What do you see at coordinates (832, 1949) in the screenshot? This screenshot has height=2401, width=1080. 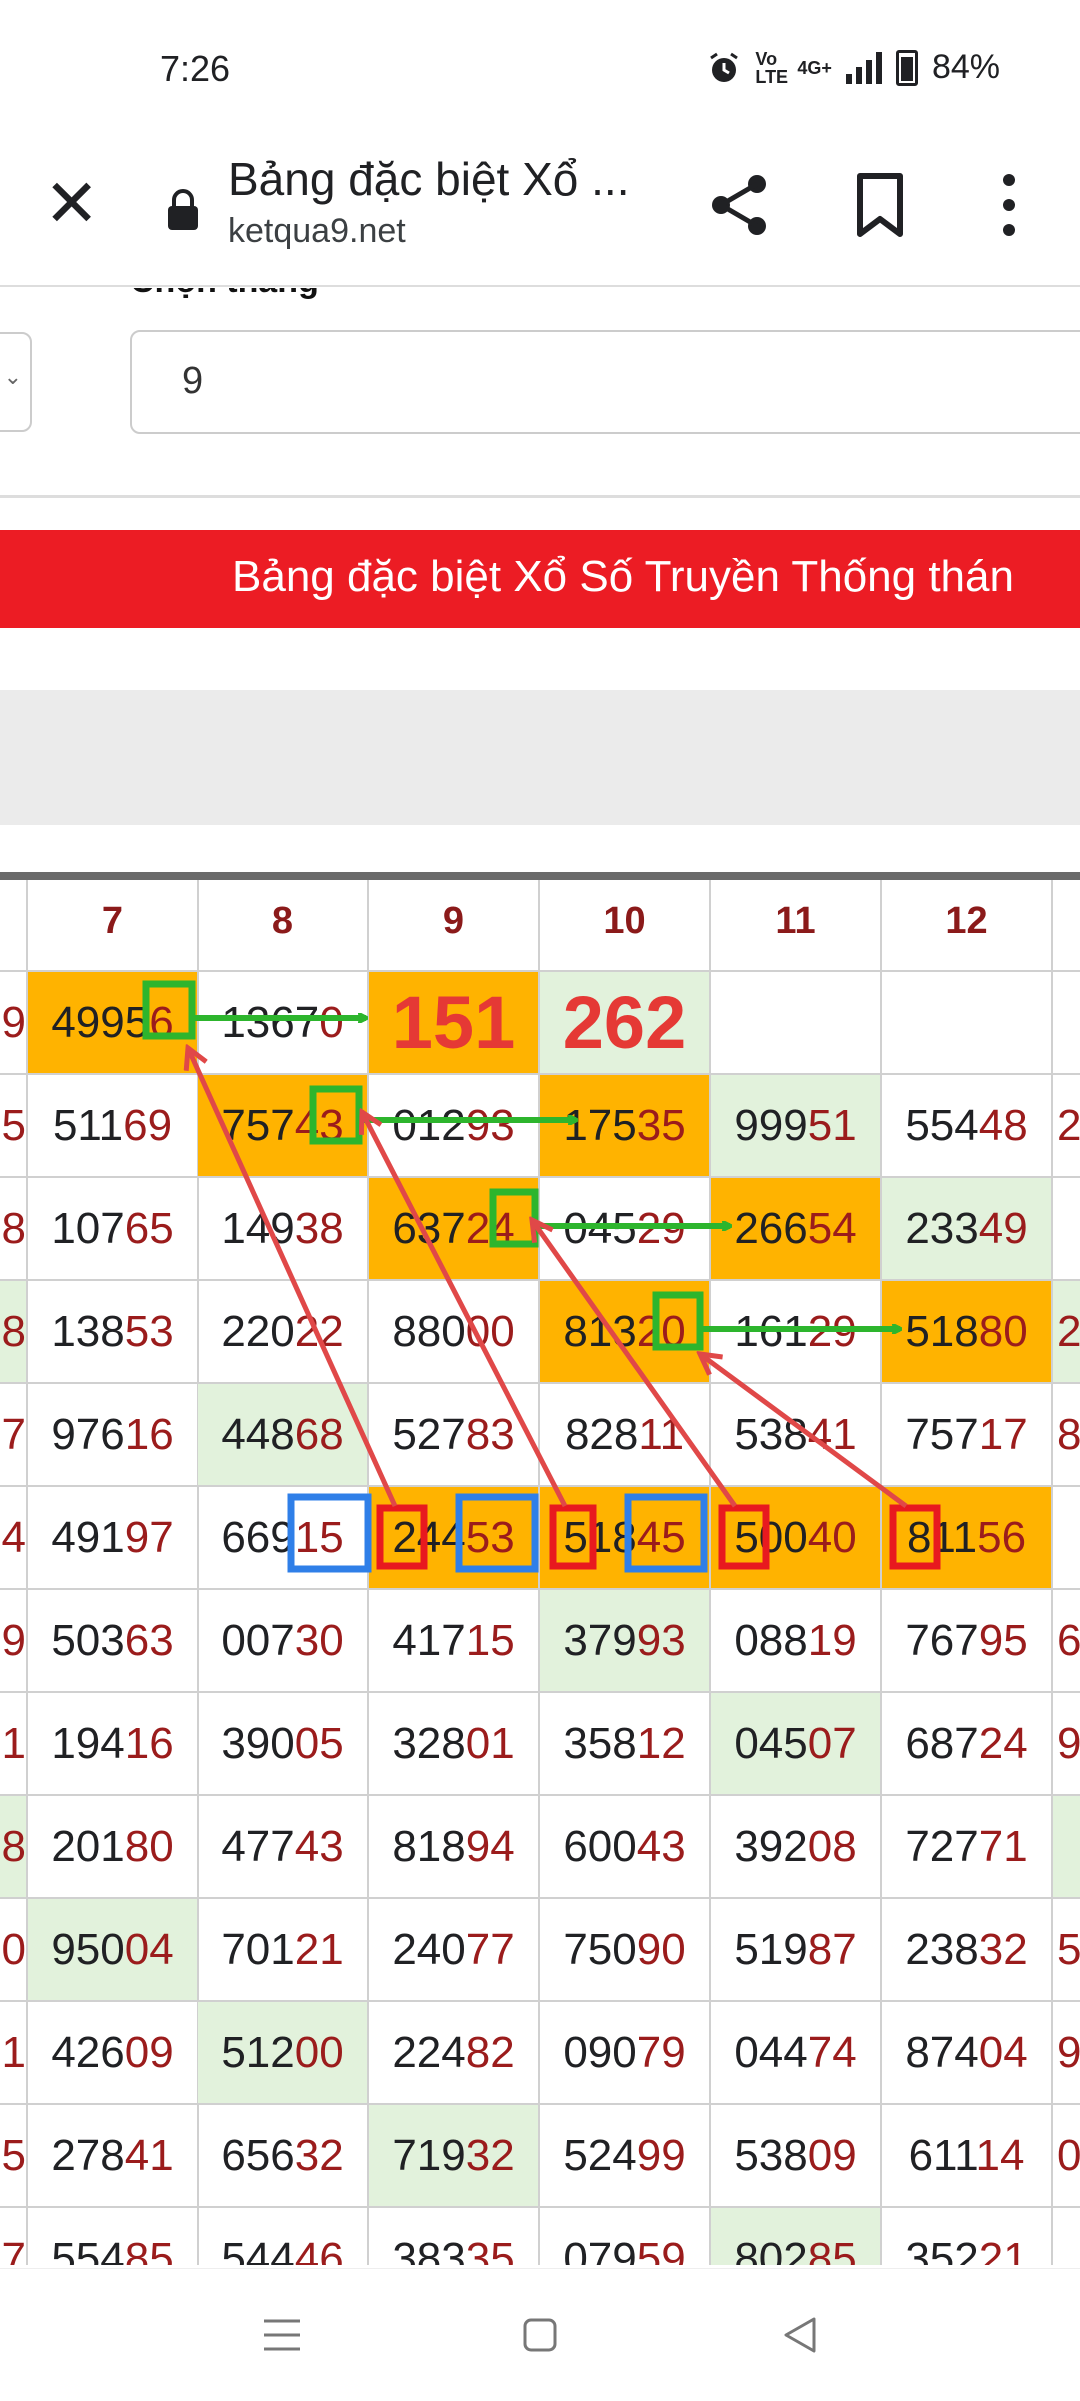 I see `cell-tail-digits: 87` at bounding box center [832, 1949].